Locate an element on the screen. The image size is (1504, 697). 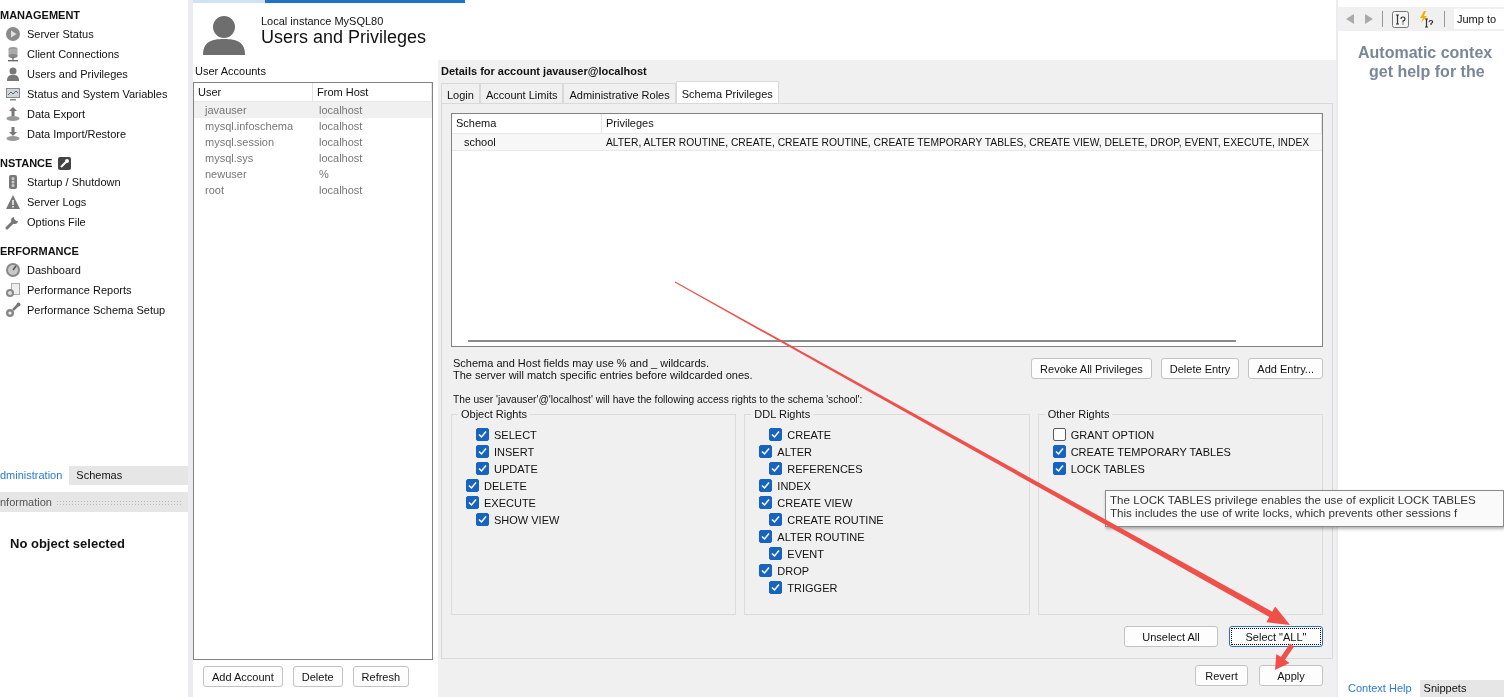
panel-header: nformation is located at coordinates (94, 502).